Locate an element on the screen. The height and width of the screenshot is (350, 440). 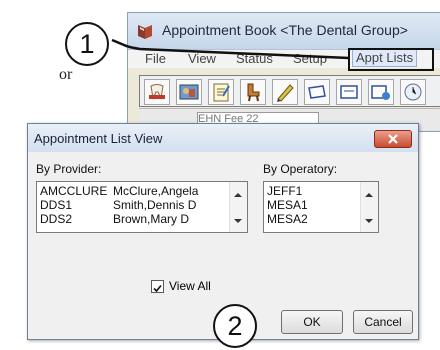
close-icon is located at coordinates (393, 139).